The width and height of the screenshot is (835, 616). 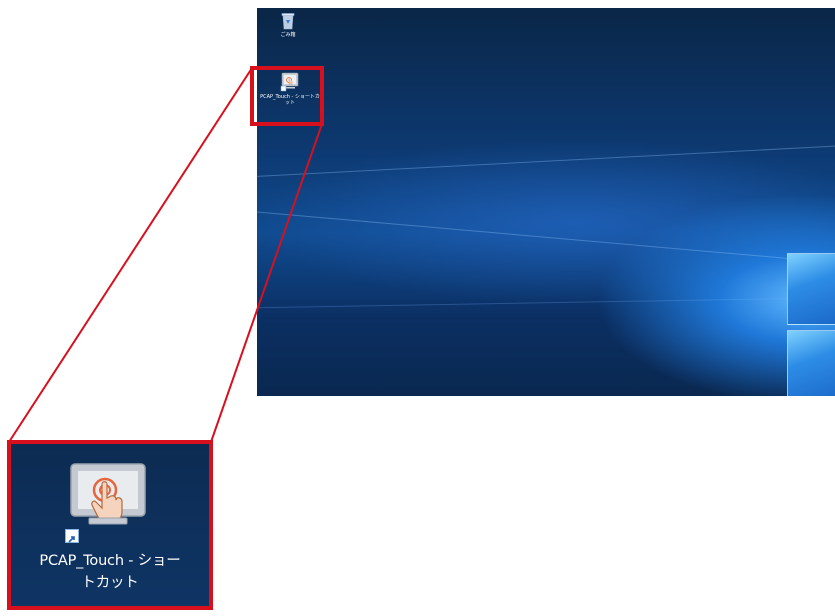 I want to click on recycle-bin-icon, so click(x=288, y=21).